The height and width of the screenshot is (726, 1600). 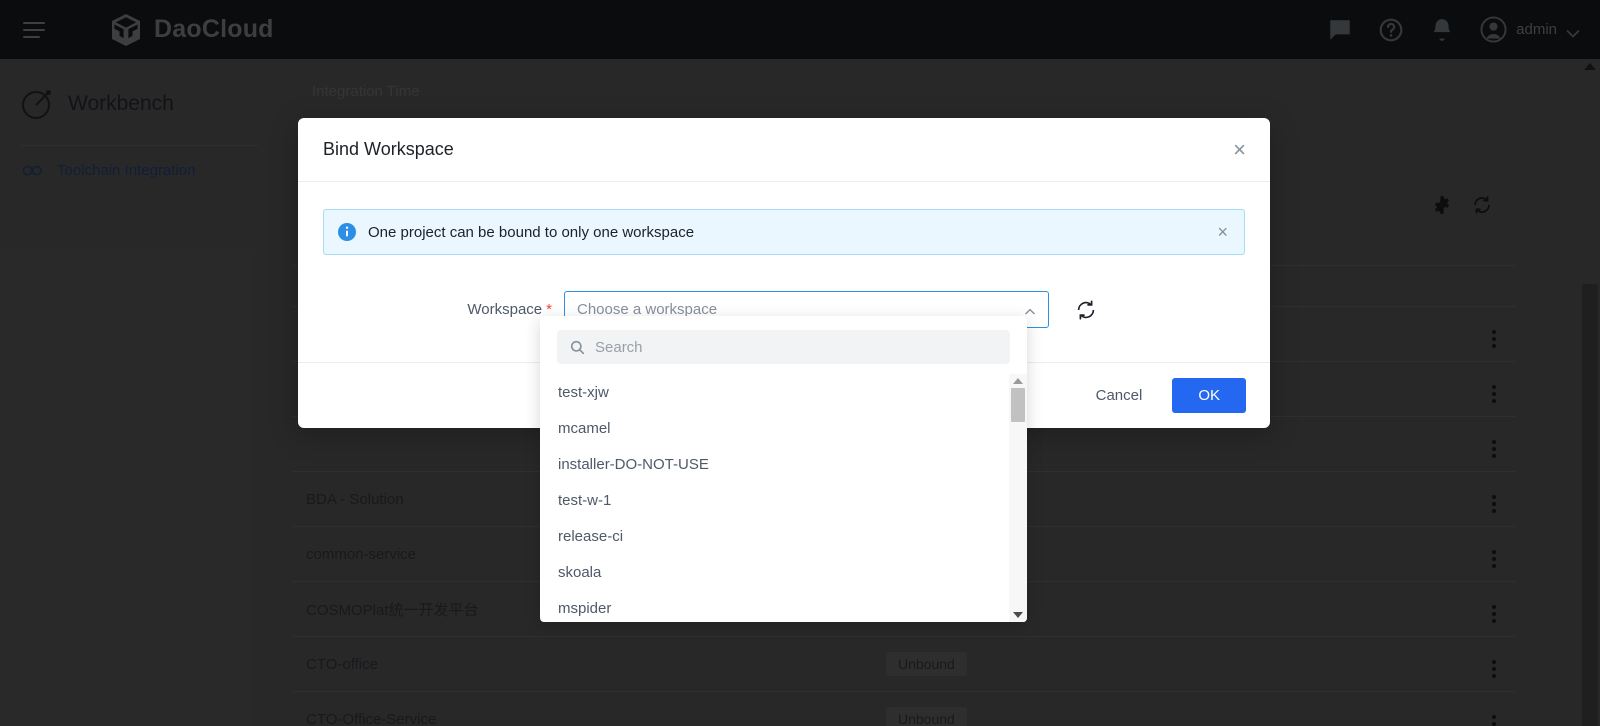 I want to click on cell-project-name: CTO-office, so click(x=582, y=664).